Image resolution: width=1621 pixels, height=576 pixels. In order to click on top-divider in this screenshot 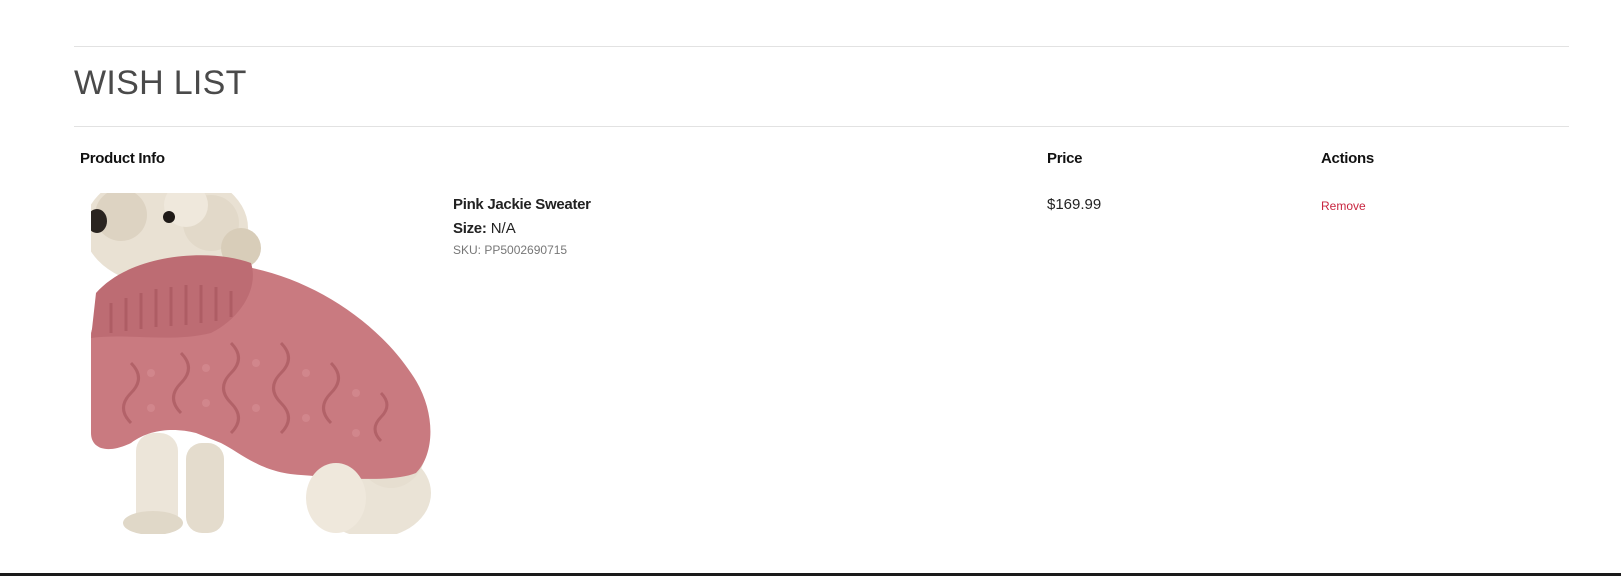, I will do `click(821, 46)`.